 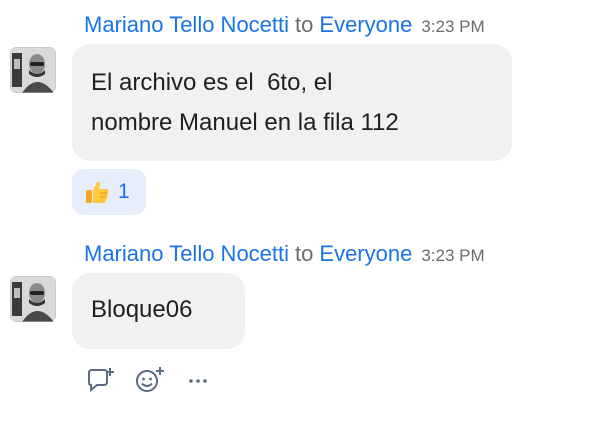 I want to click on add-reaction-icon, so click(x=150, y=379).